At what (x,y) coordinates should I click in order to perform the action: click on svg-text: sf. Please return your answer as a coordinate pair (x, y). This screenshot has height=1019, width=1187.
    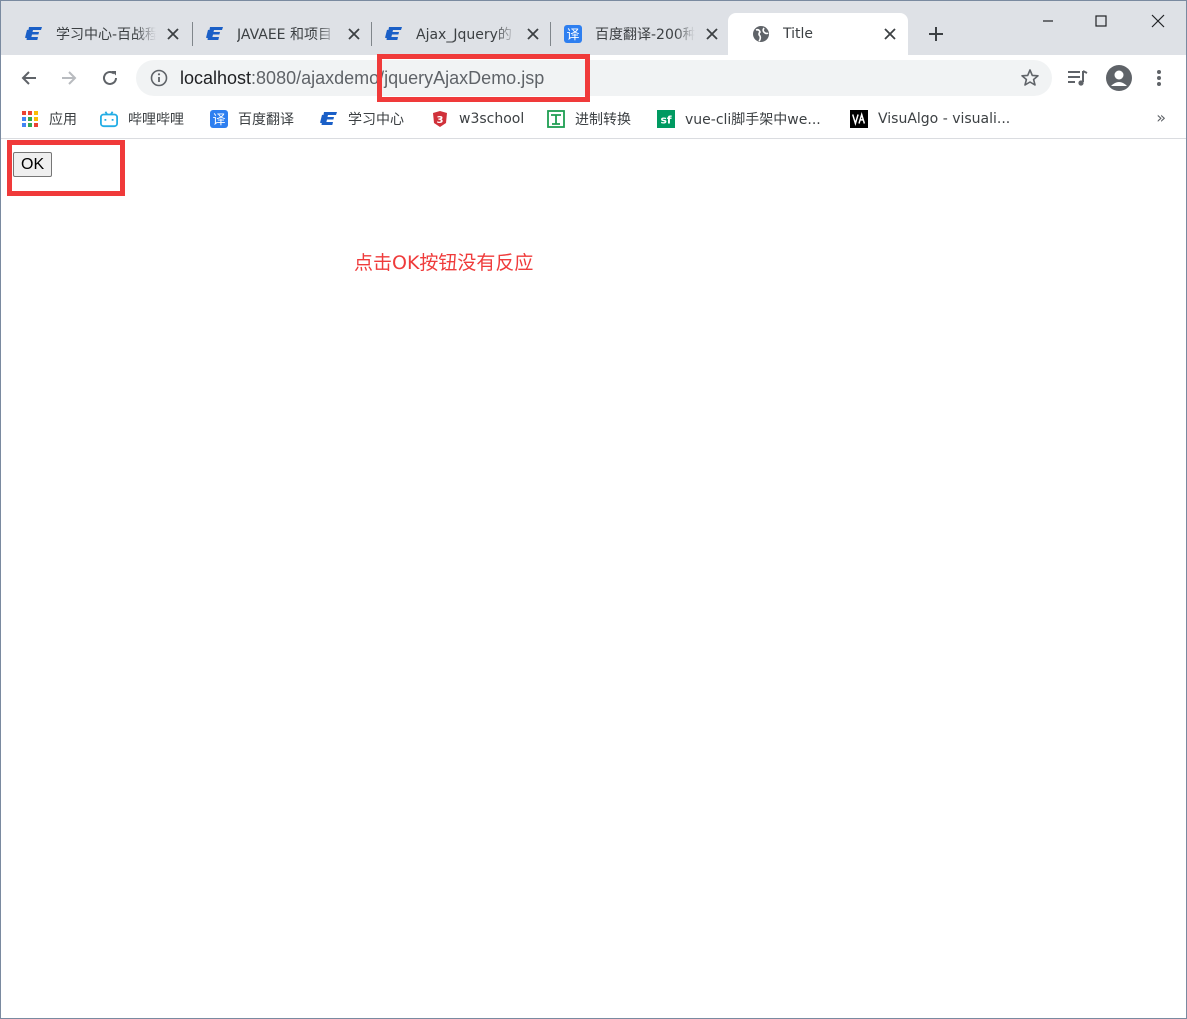
    Looking at the image, I should click on (665, 120).